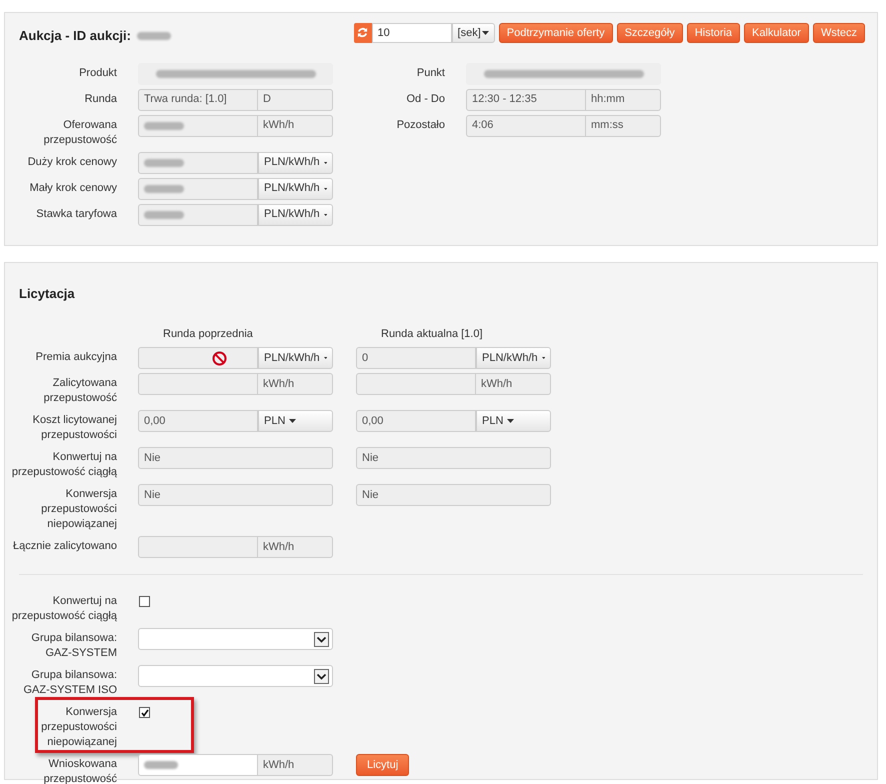 This screenshot has width=886, height=784. I want to click on interval-input: 10, so click(412, 32).